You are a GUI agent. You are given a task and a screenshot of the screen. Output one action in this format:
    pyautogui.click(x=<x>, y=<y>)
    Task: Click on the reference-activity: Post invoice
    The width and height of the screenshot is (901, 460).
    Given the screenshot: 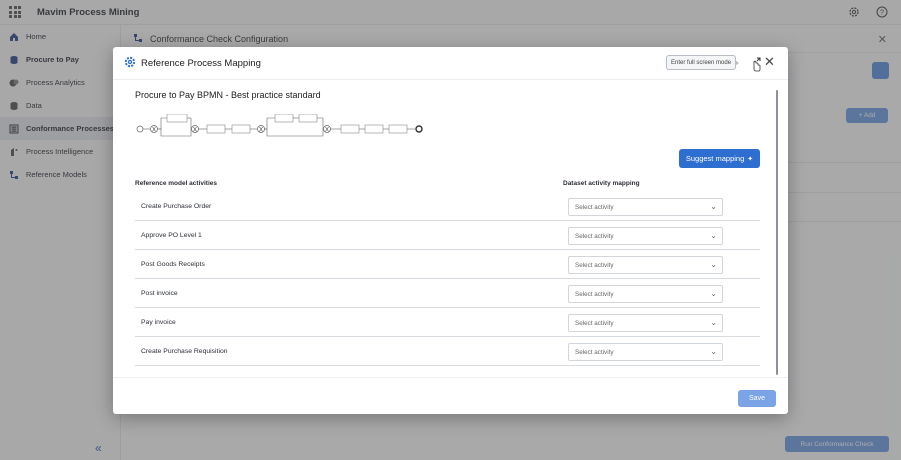 What is the action you would take?
    pyautogui.click(x=159, y=293)
    